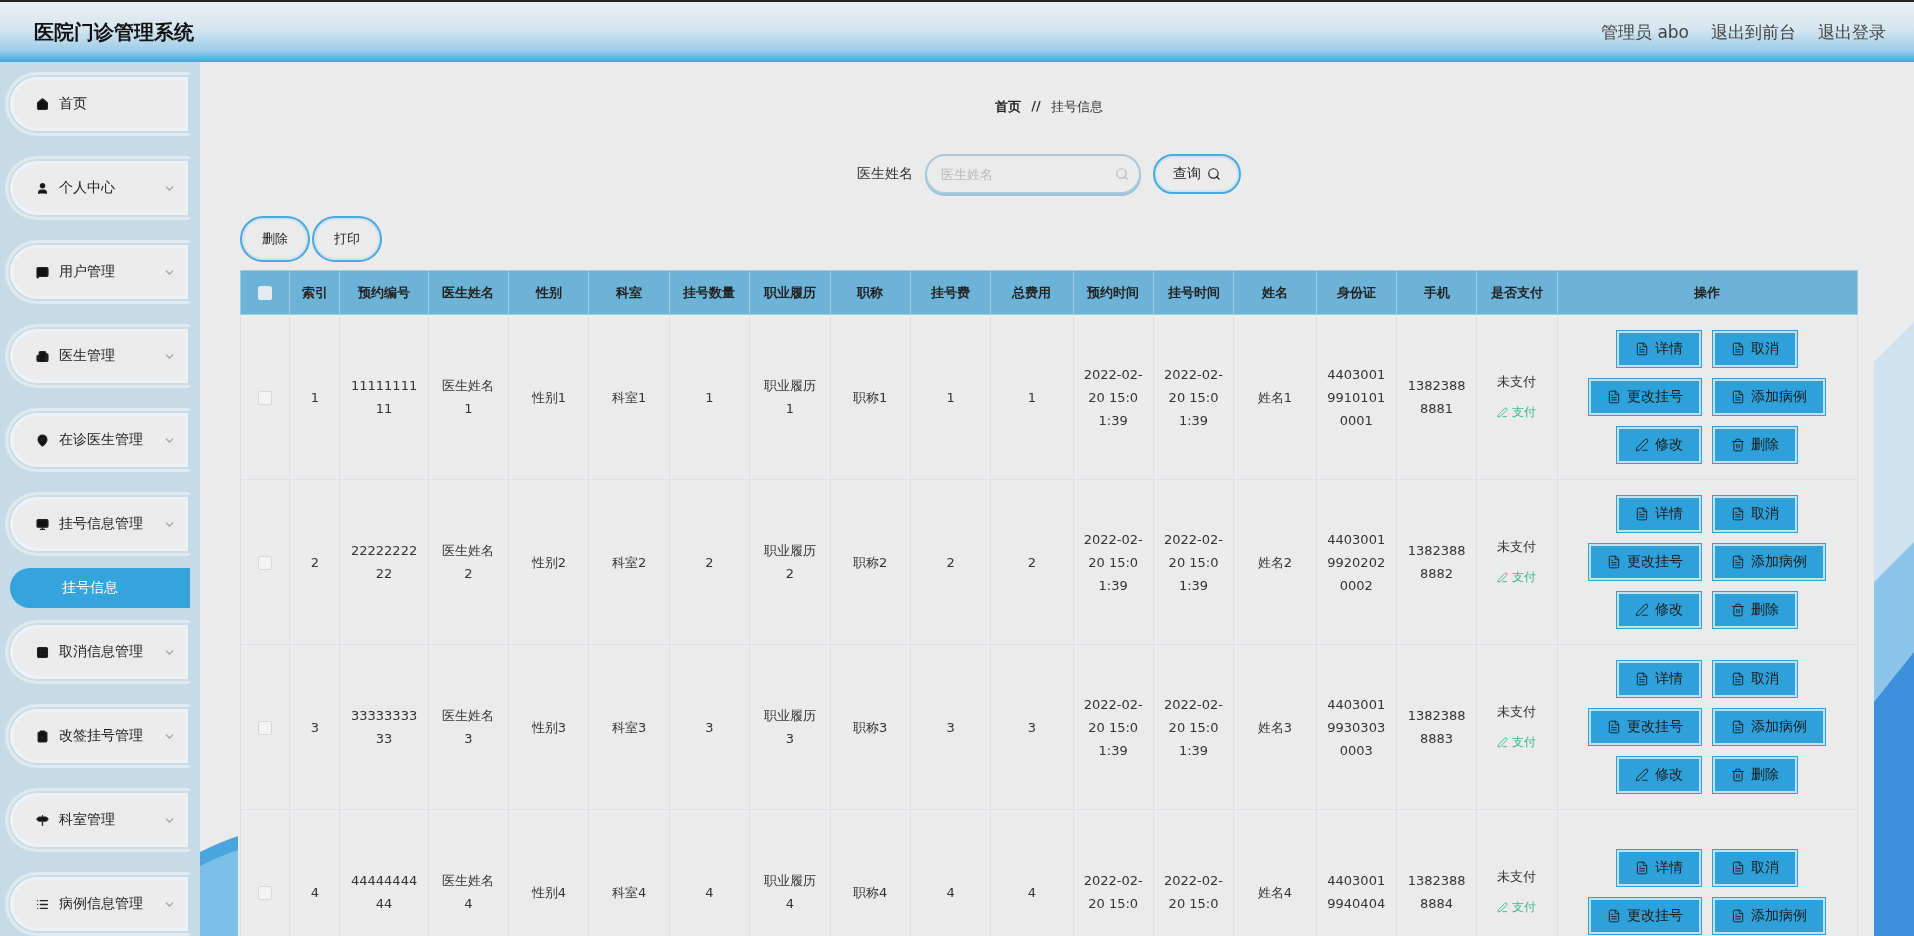  I want to click on breadcrumb-link: 首页, so click(1008, 107).